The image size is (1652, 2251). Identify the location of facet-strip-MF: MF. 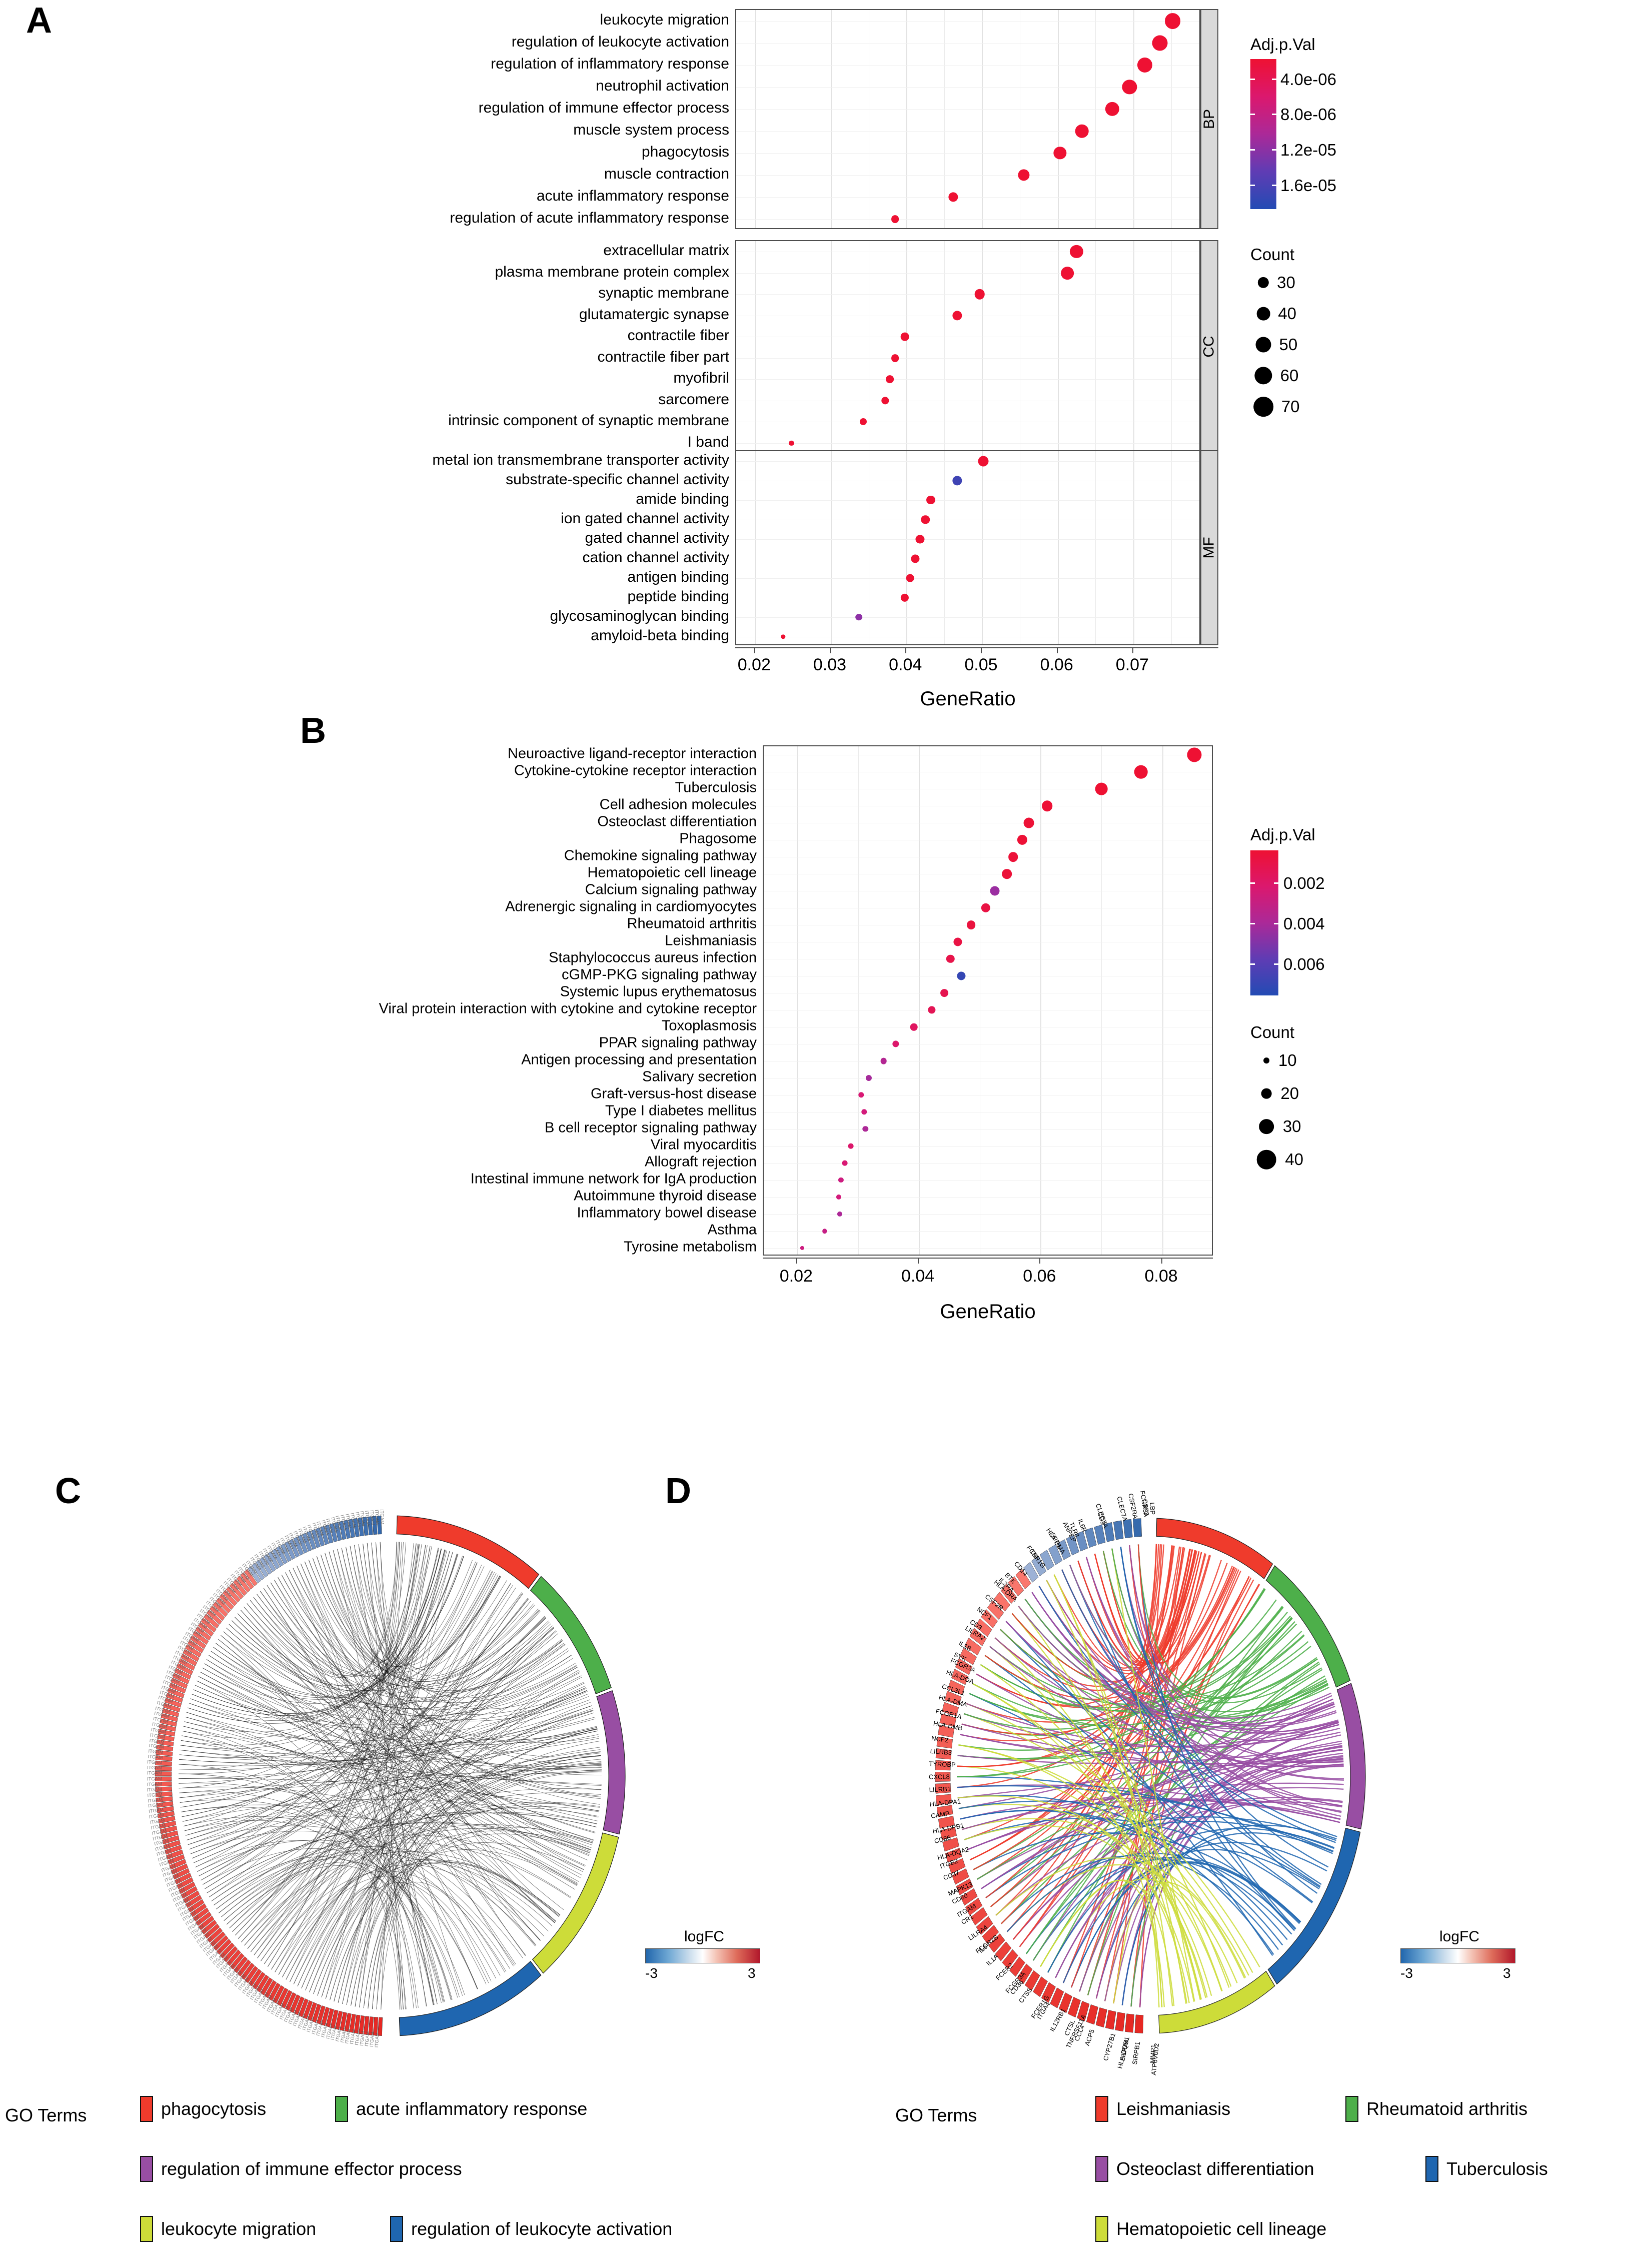
(1209, 548).